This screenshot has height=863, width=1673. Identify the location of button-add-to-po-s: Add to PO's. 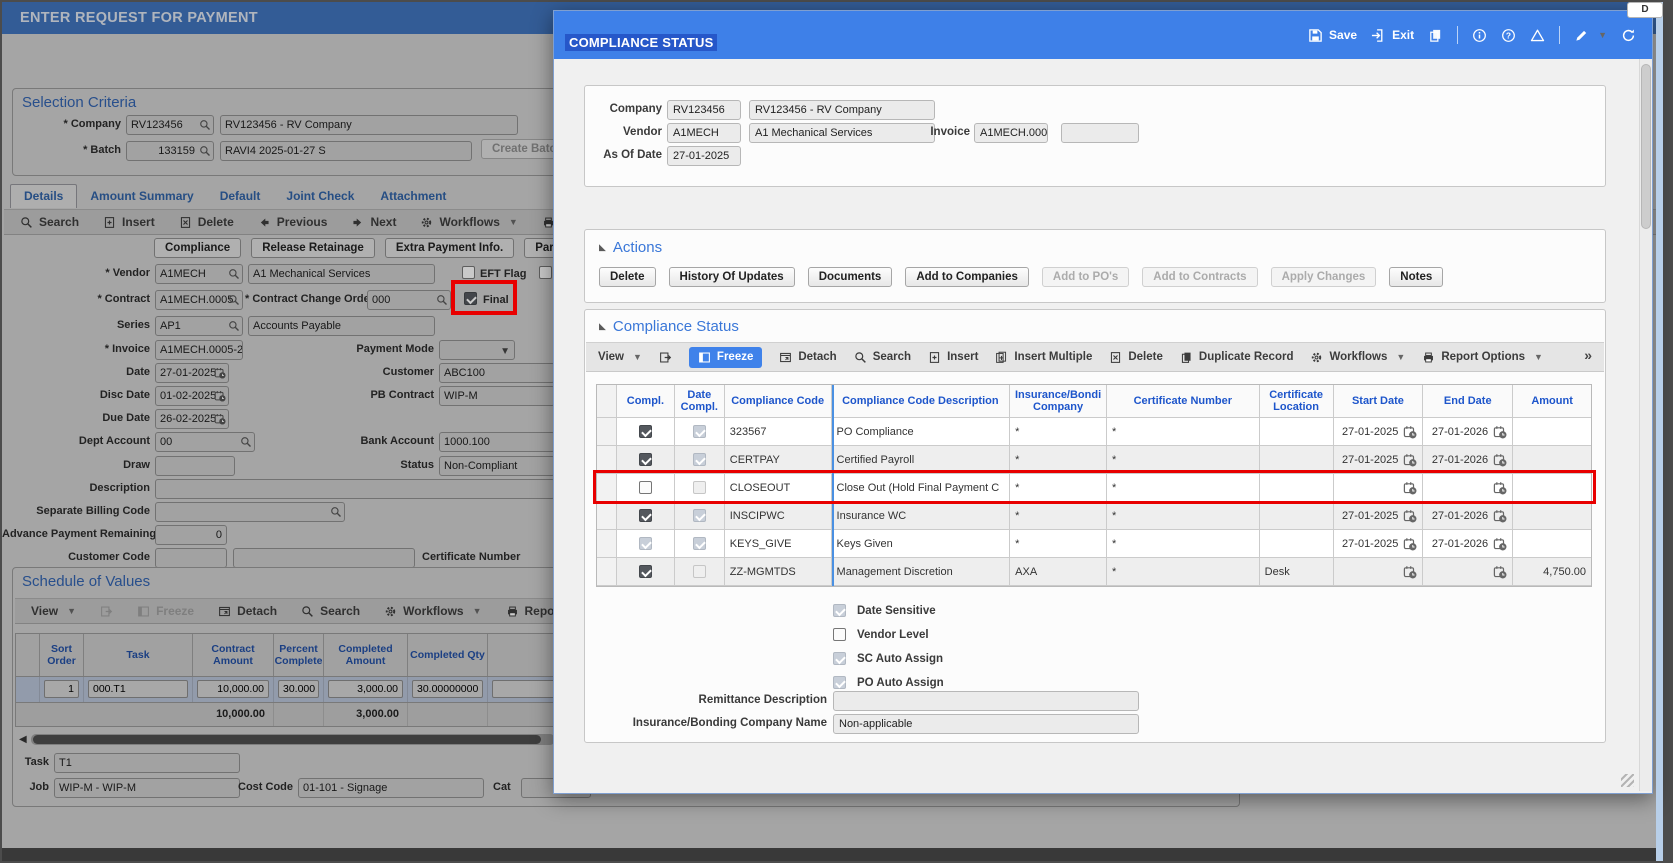
(1085, 277).